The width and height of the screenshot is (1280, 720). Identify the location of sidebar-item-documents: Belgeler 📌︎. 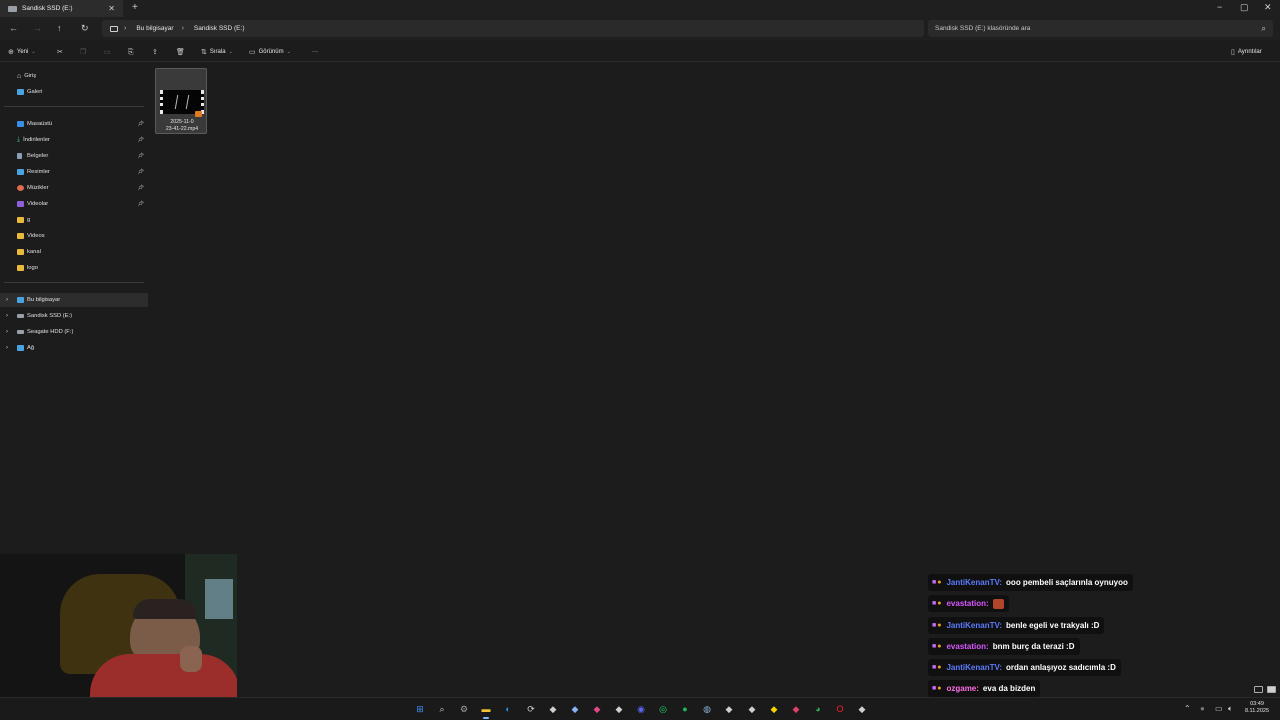
(74, 156).